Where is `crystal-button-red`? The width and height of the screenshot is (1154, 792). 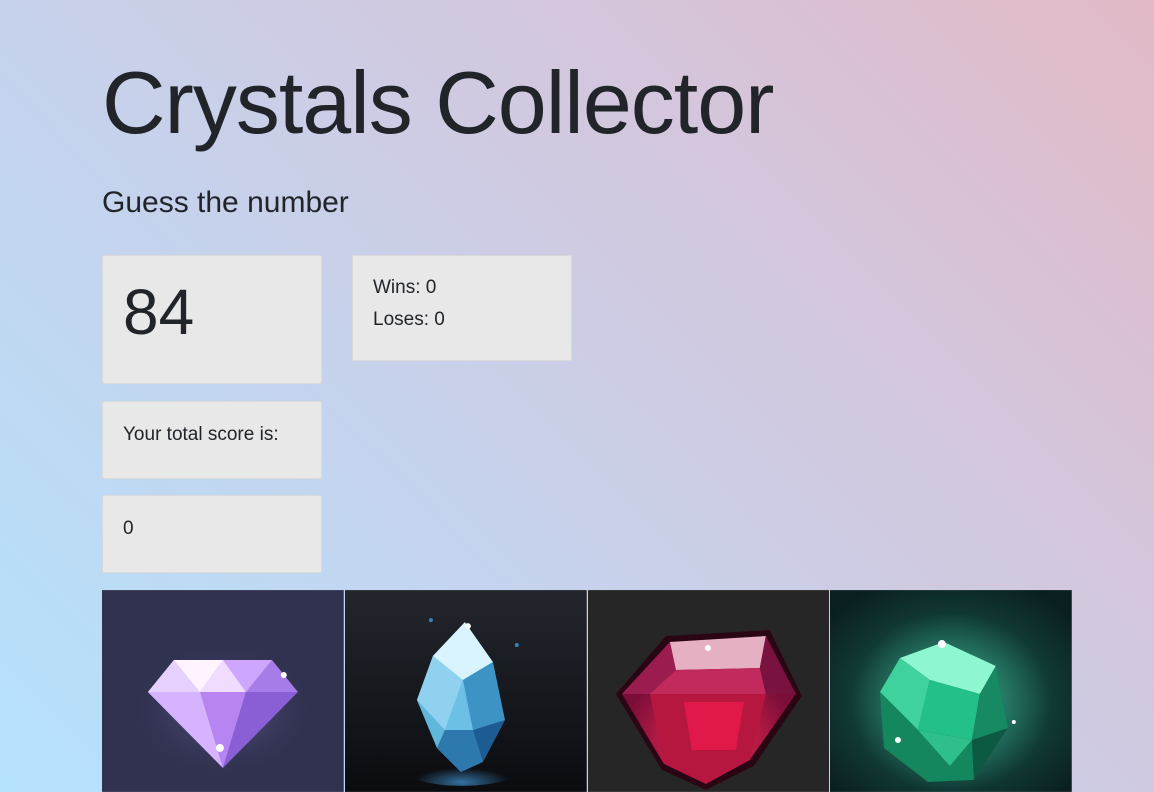 crystal-button-red is located at coordinates (708, 691).